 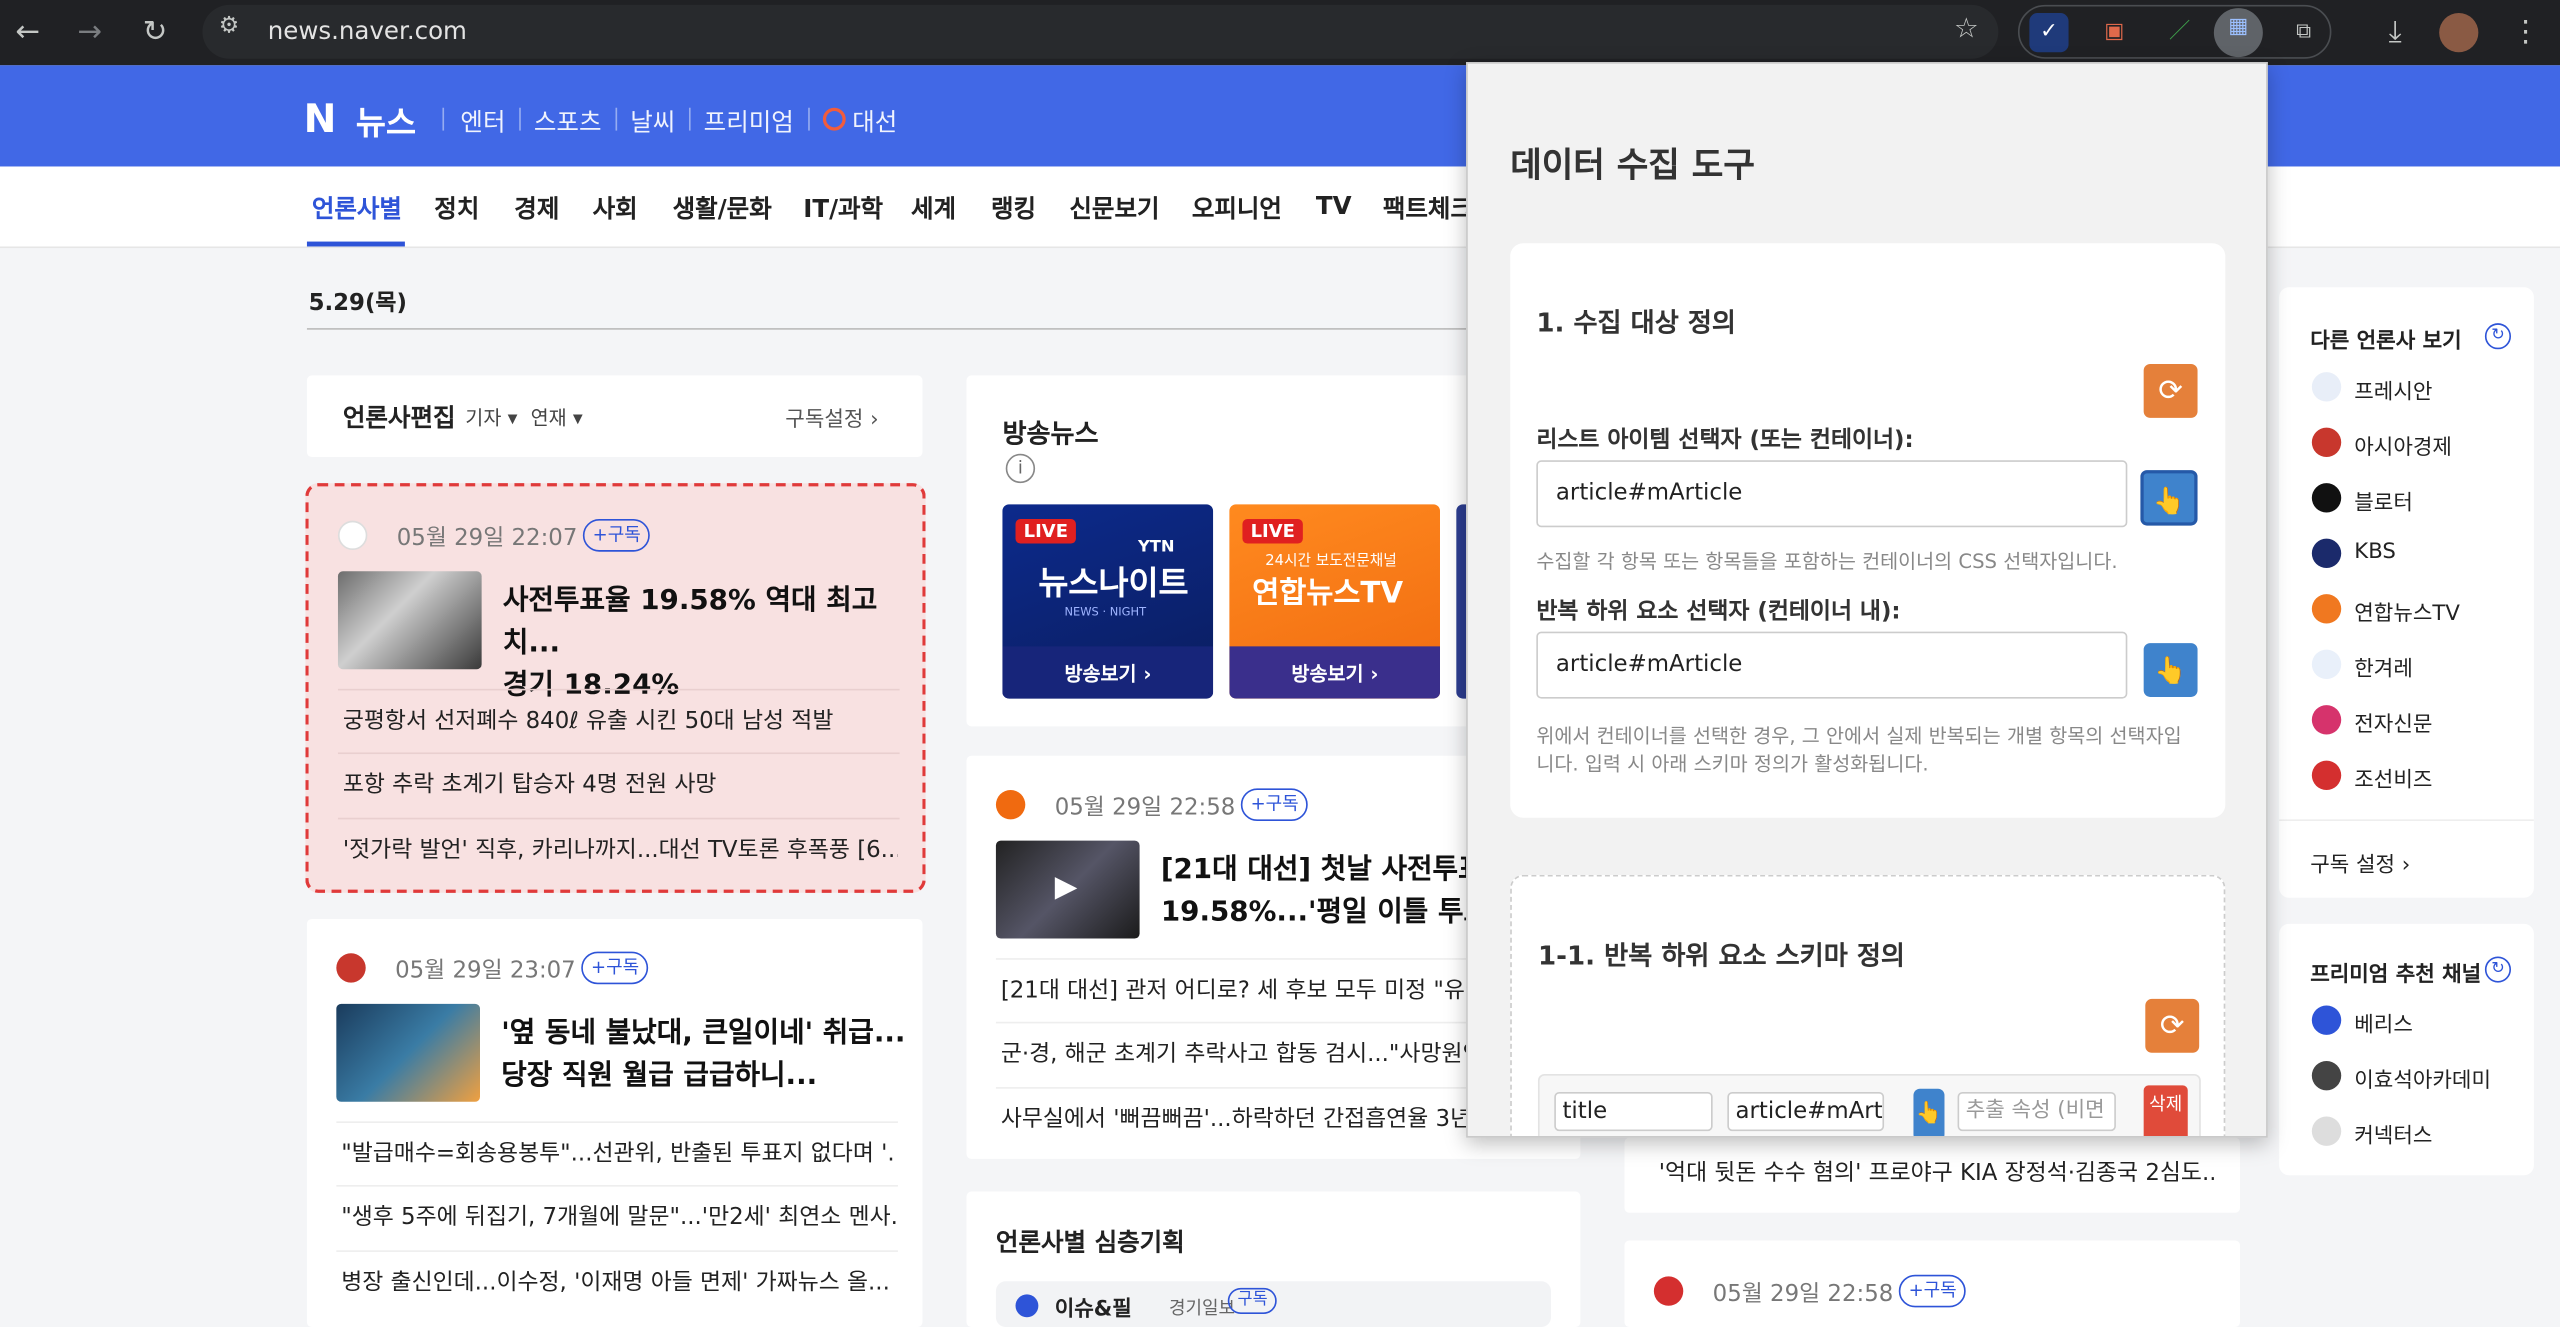 What do you see at coordinates (1966, 29) in the screenshot?
I see `bookmark-star-icon: ☆` at bounding box center [1966, 29].